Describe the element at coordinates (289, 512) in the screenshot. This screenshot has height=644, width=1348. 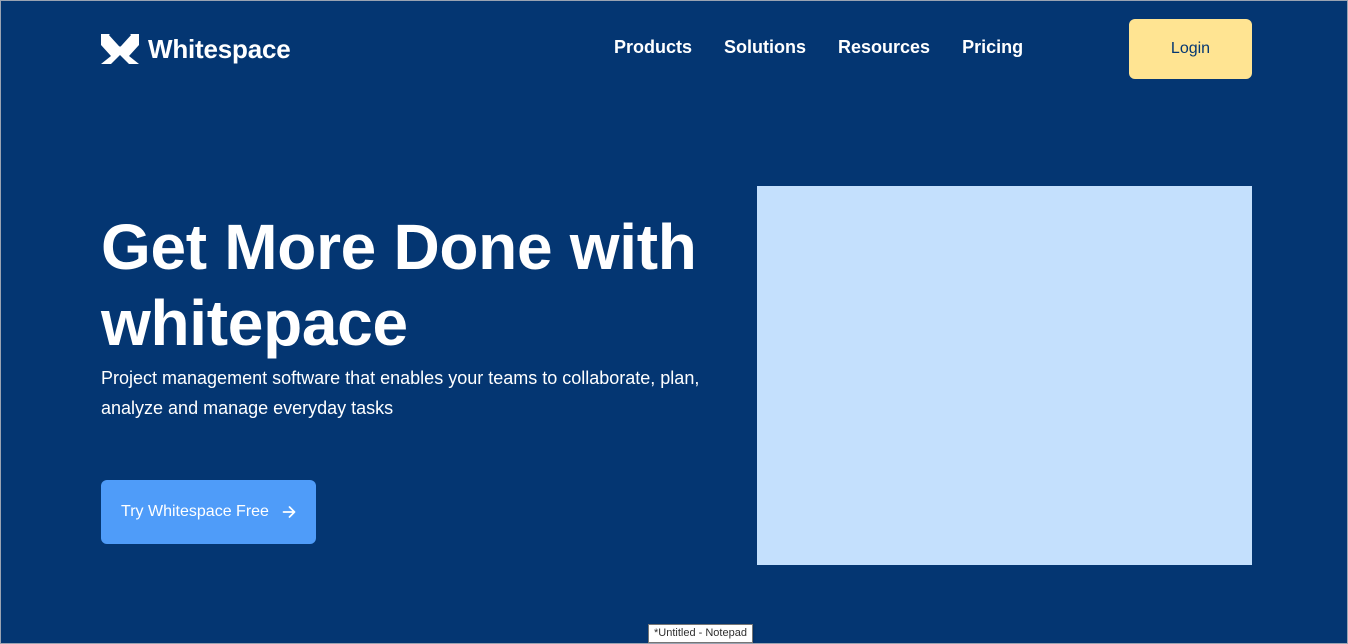
I see `arrow-right-icon` at that location.